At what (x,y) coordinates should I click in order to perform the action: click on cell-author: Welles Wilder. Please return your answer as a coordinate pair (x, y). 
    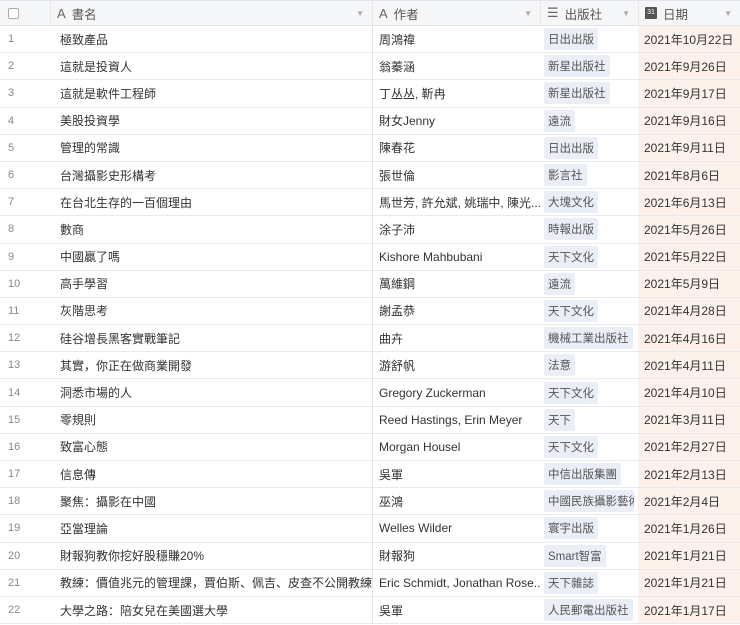
    Looking at the image, I should click on (456, 528).